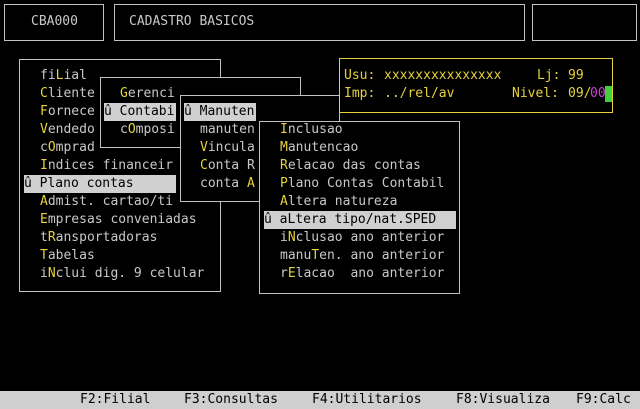 This screenshot has height=409, width=640. What do you see at coordinates (360, 75) in the screenshot?
I see `user-label: Usu:` at bounding box center [360, 75].